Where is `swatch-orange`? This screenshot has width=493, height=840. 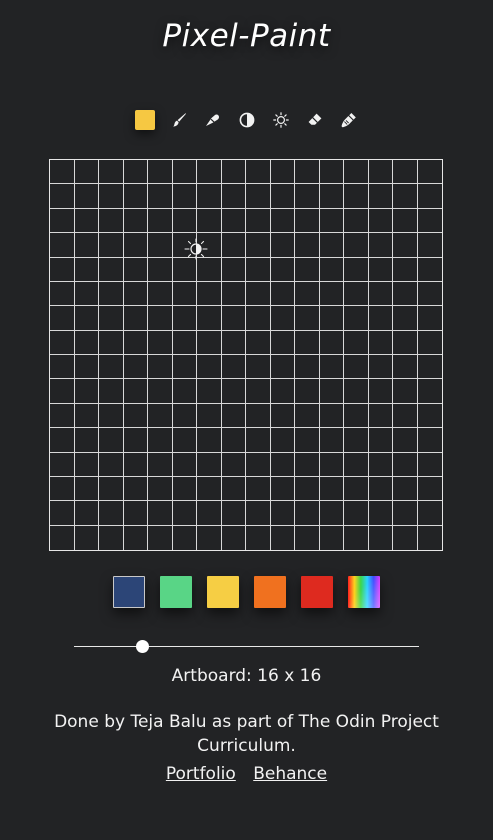 swatch-orange is located at coordinates (270, 592).